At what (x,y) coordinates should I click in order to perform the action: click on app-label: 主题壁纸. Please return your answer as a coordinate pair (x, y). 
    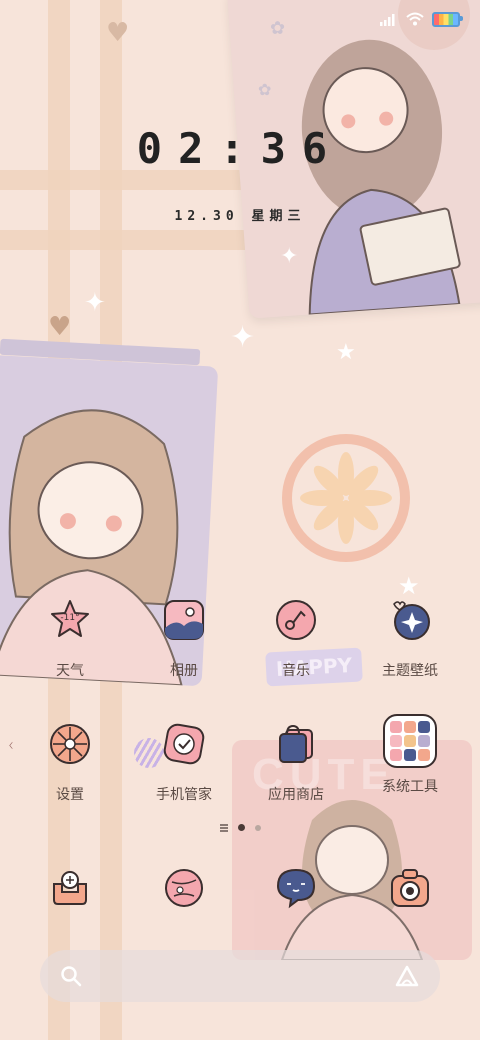
    Looking at the image, I should click on (410, 671).